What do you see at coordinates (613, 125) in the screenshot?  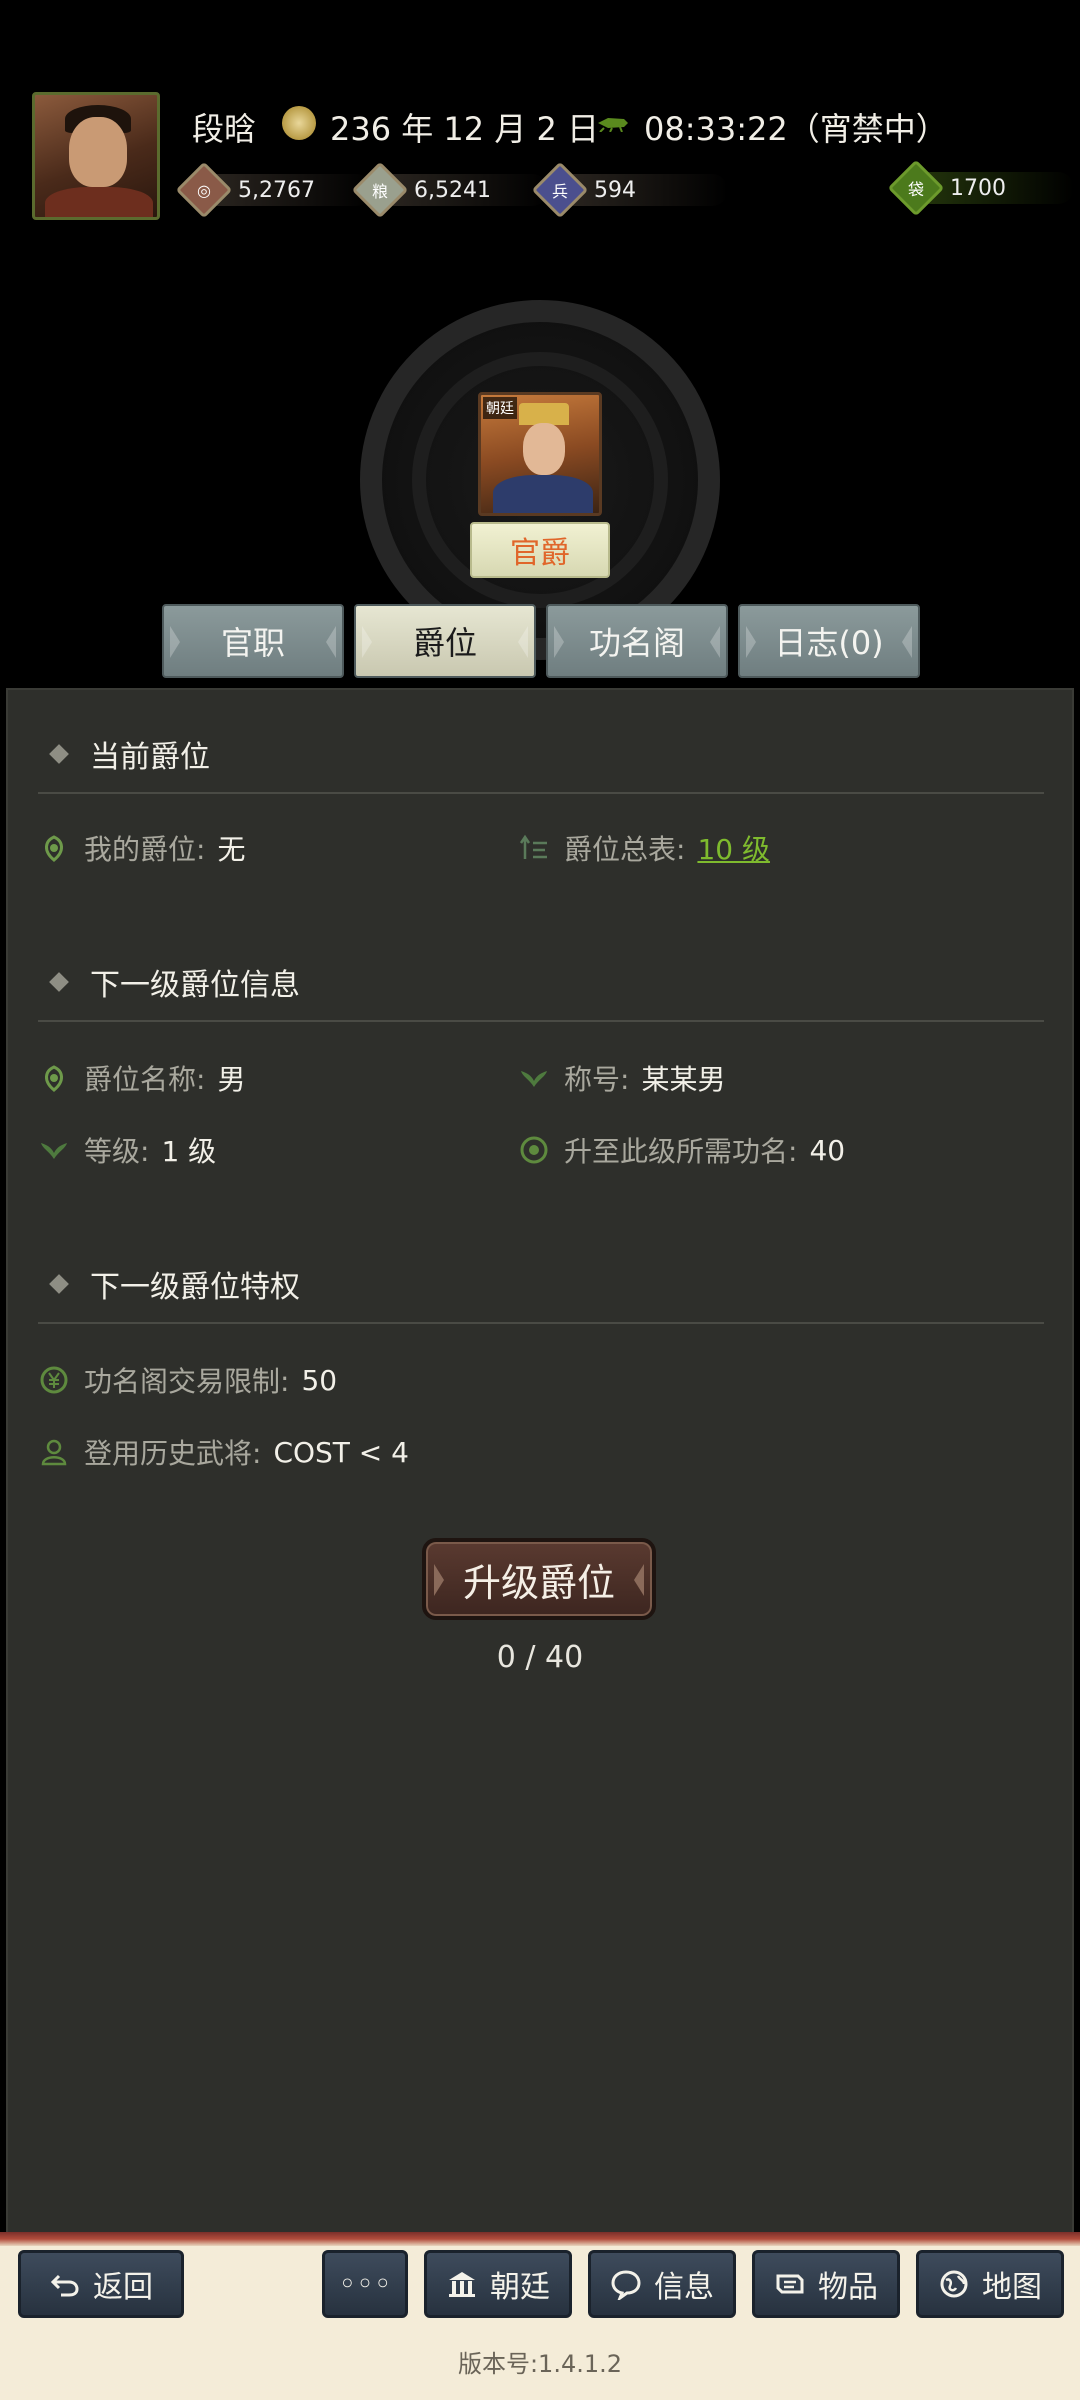 I see `cricket-icon` at bounding box center [613, 125].